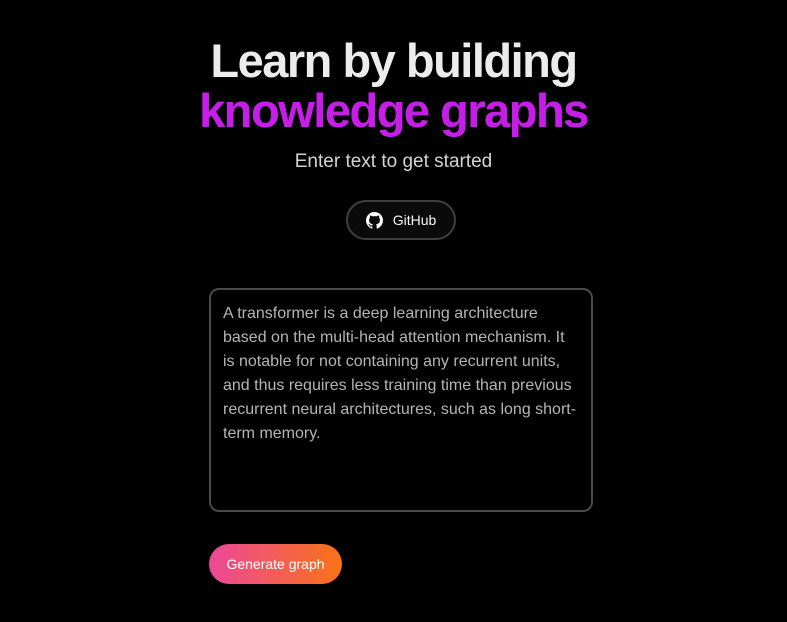 The width and height of the screenshot is (787, 622). I want to click on page-title: Learn by building, so click(394, 60).